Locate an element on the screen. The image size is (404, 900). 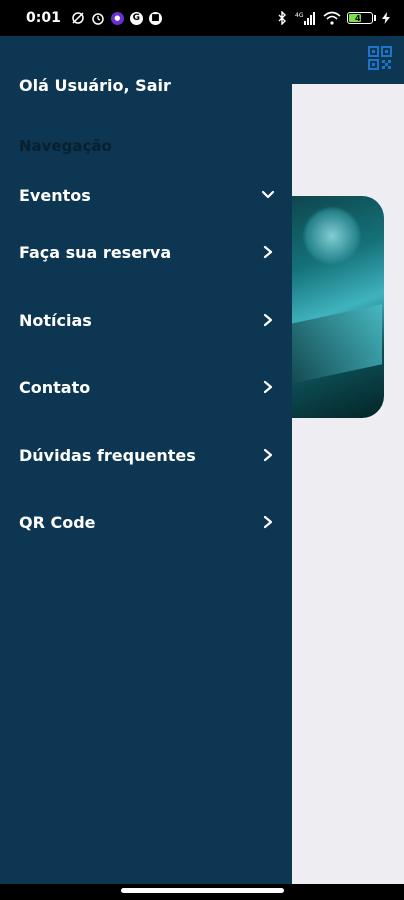
status-time: 0:01 is located at coordinates (43, 18).